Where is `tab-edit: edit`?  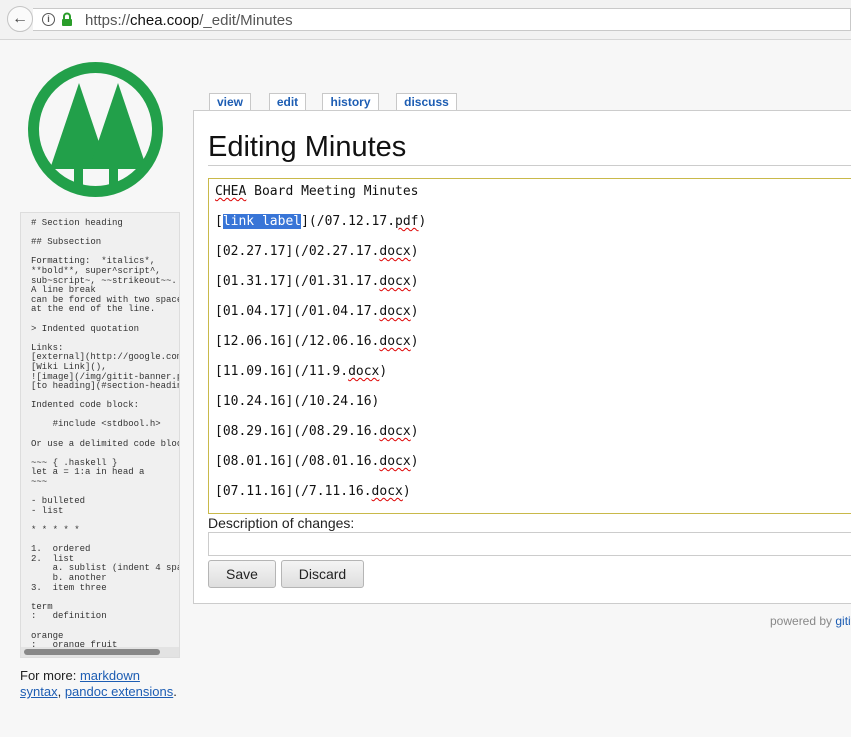 tab-edit: edit is located at coordinates (287, 102).